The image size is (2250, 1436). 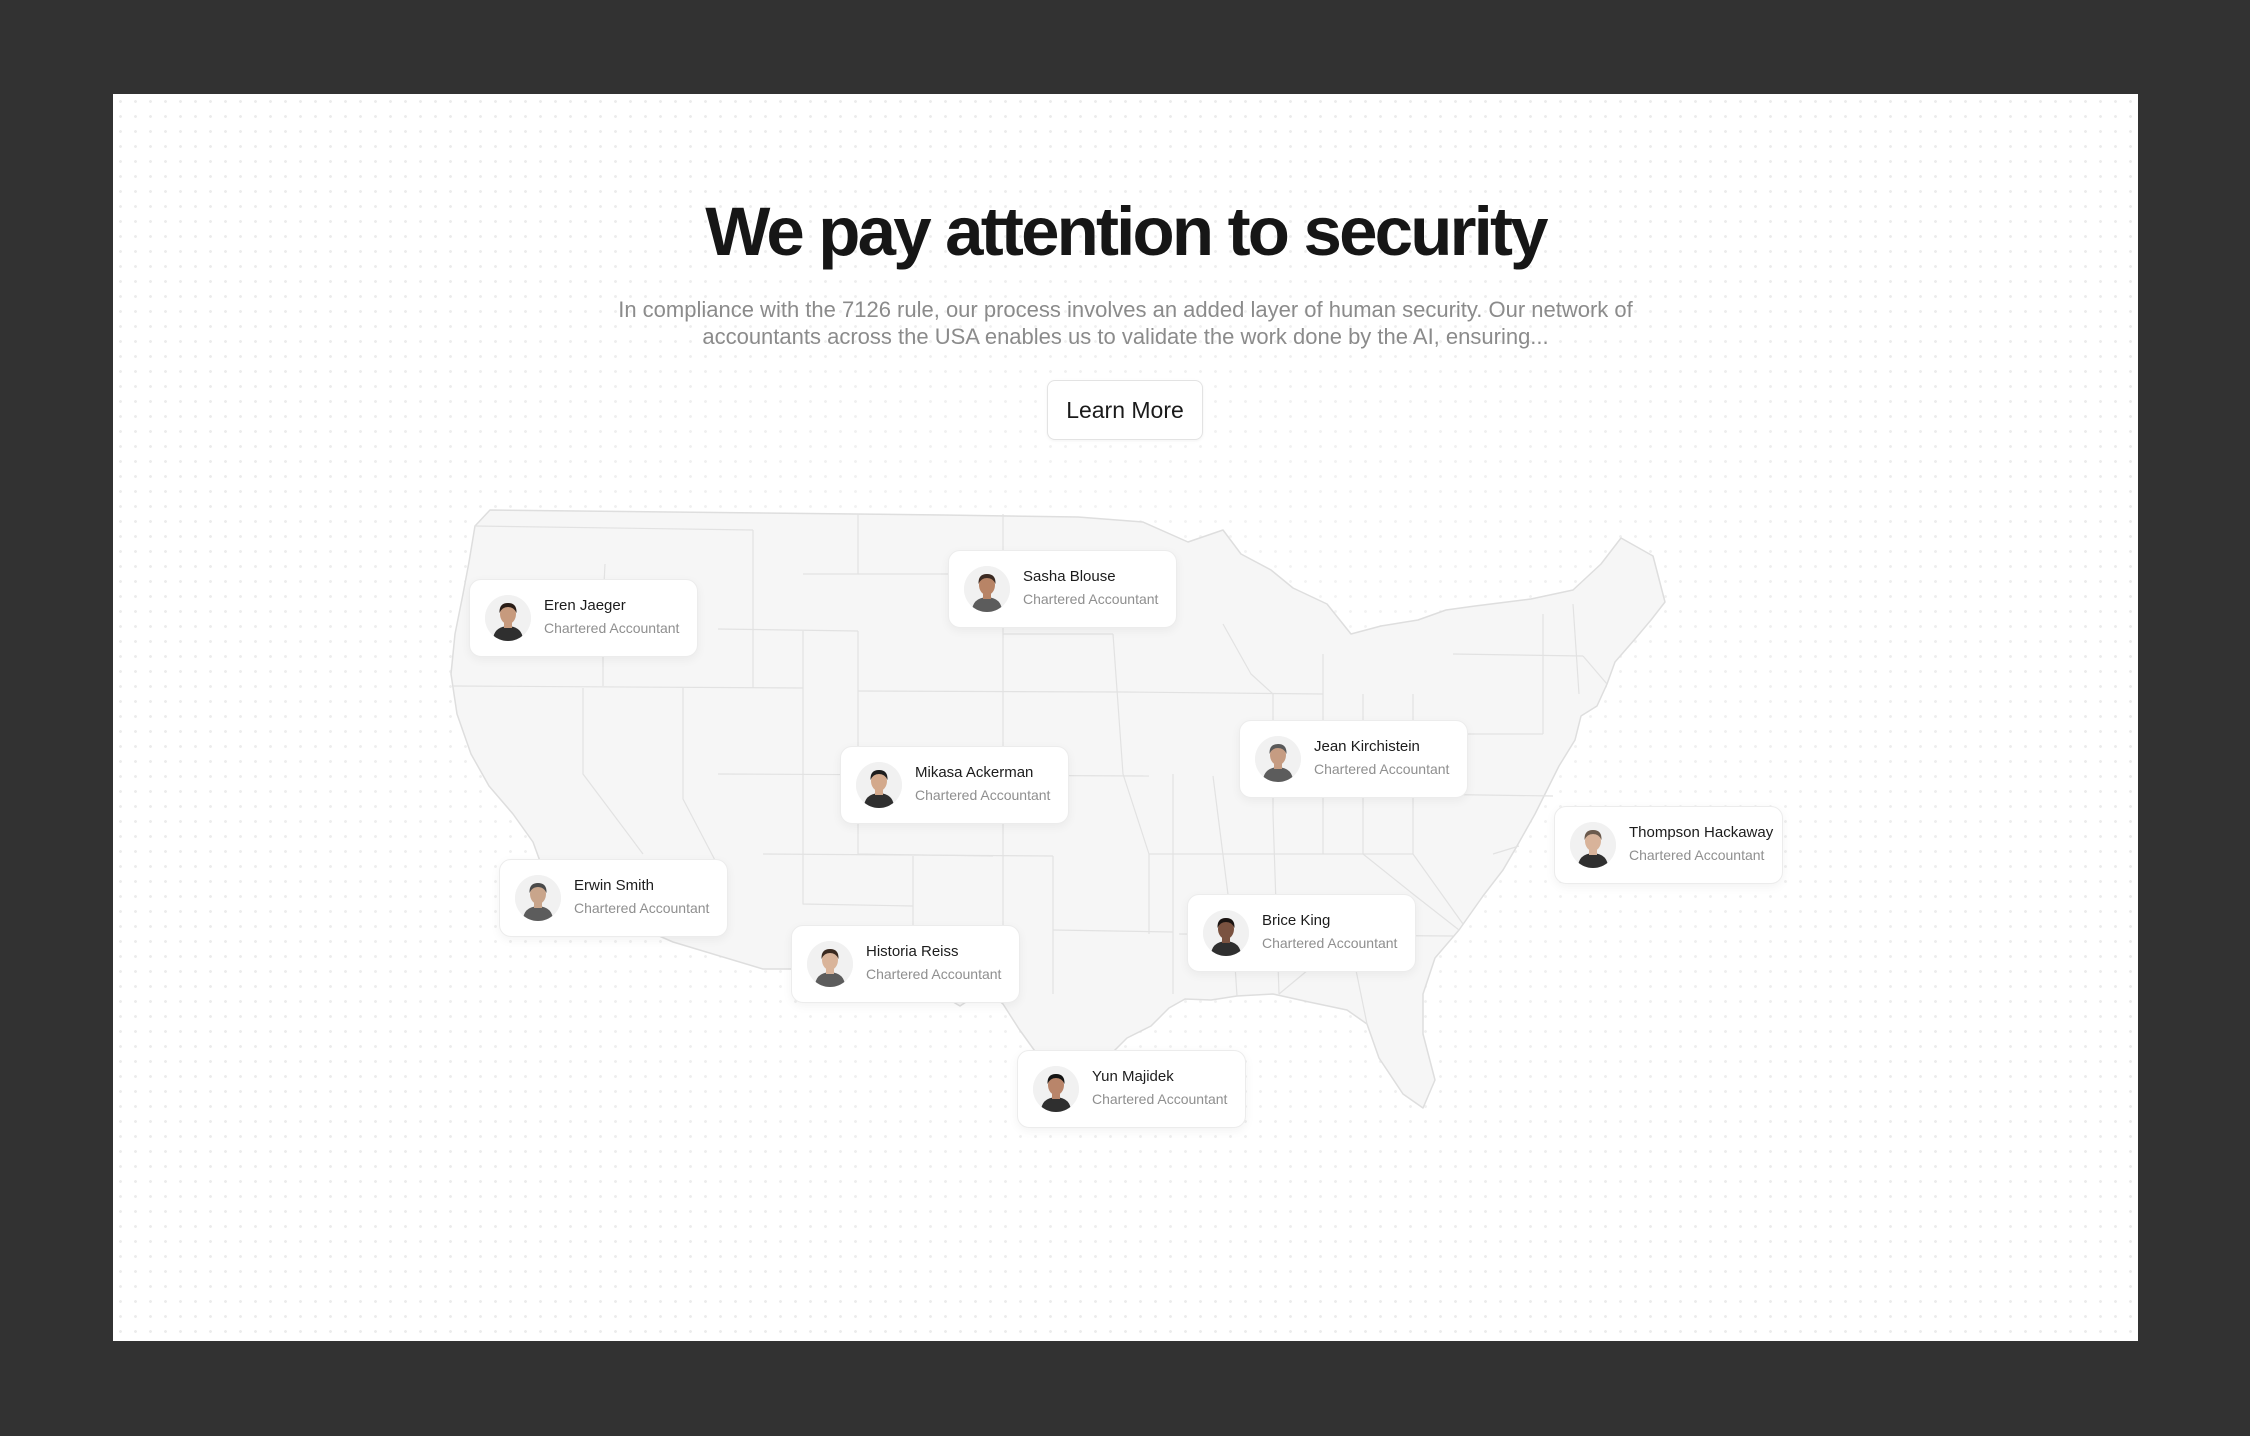 I want to click on accountant-card: Mikasa Ackerman Chartered Accountant, so click(x=954, y=785).